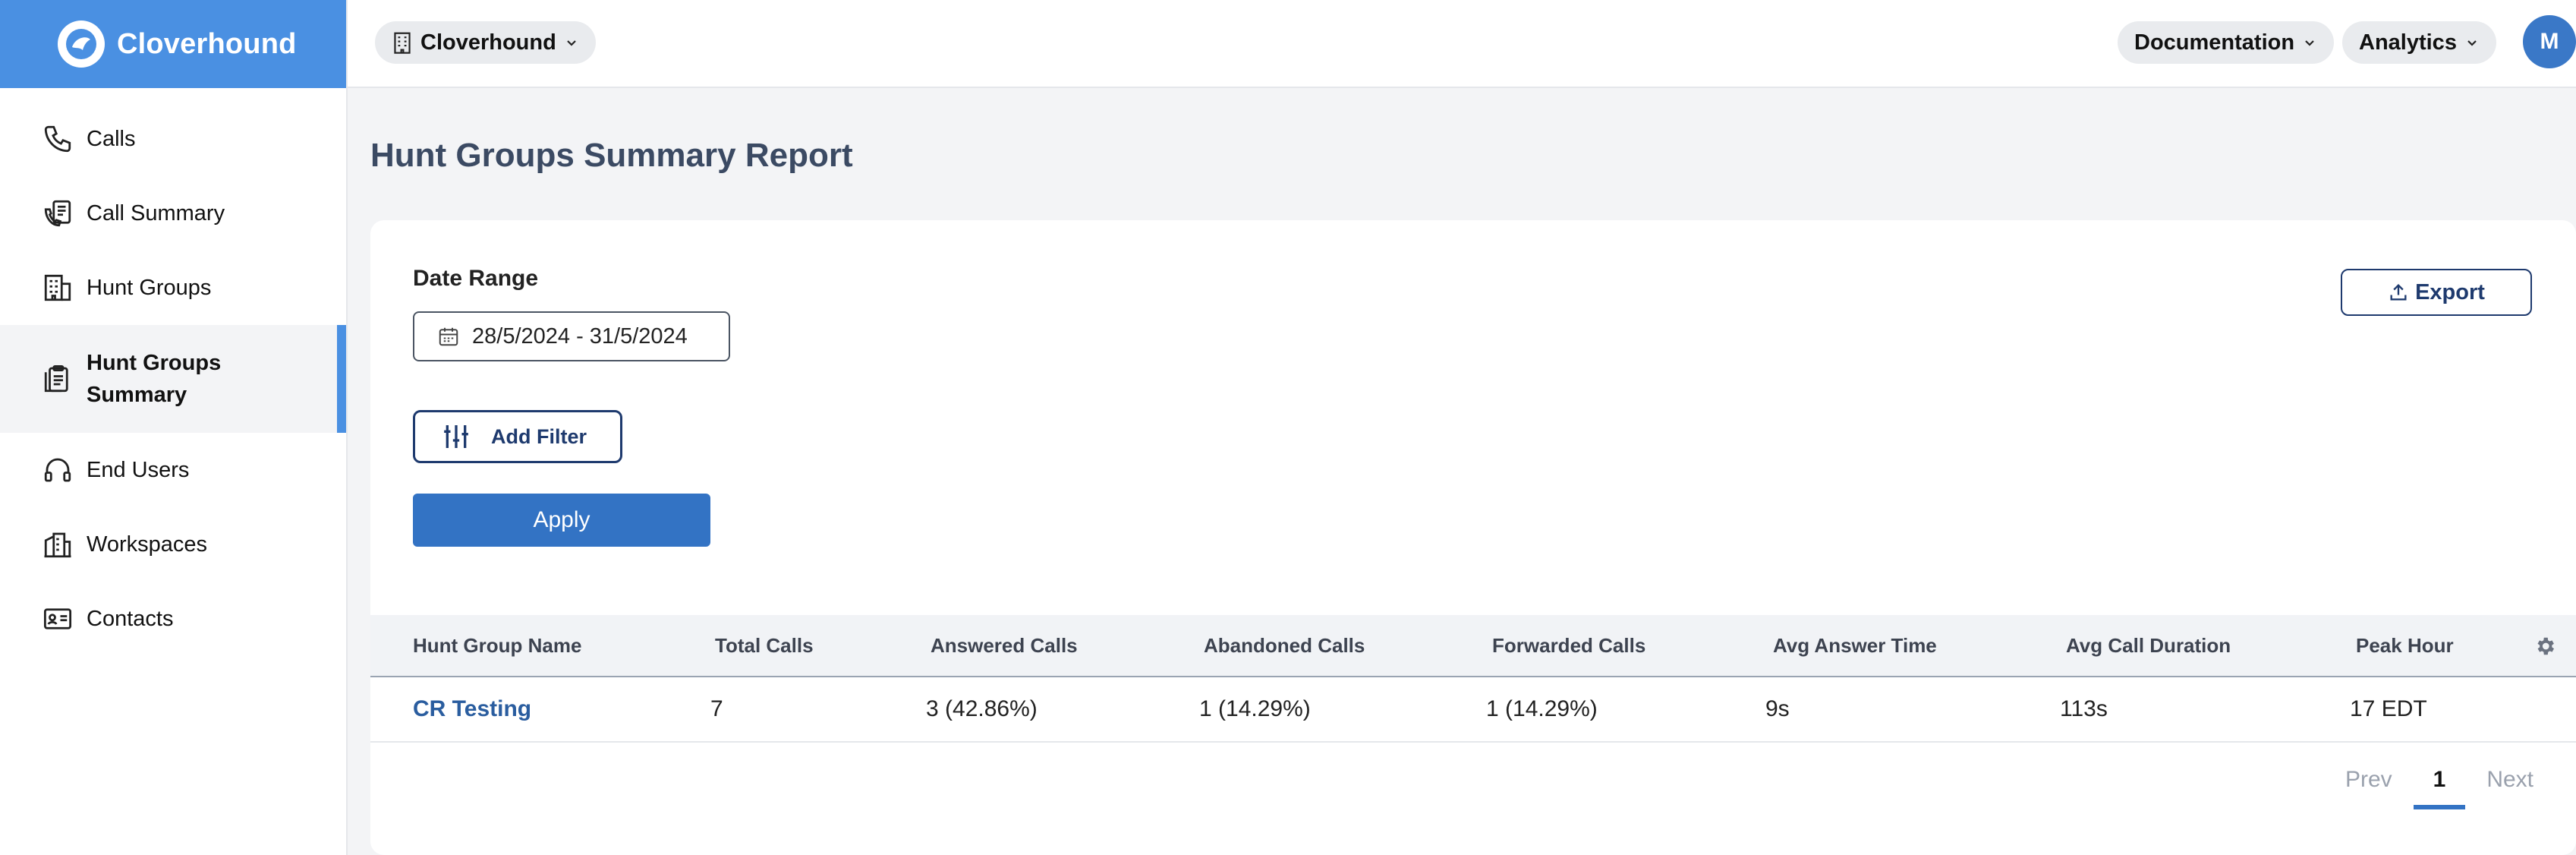  I want to click on org-switcher: Cloverhound, so click(485, 42).